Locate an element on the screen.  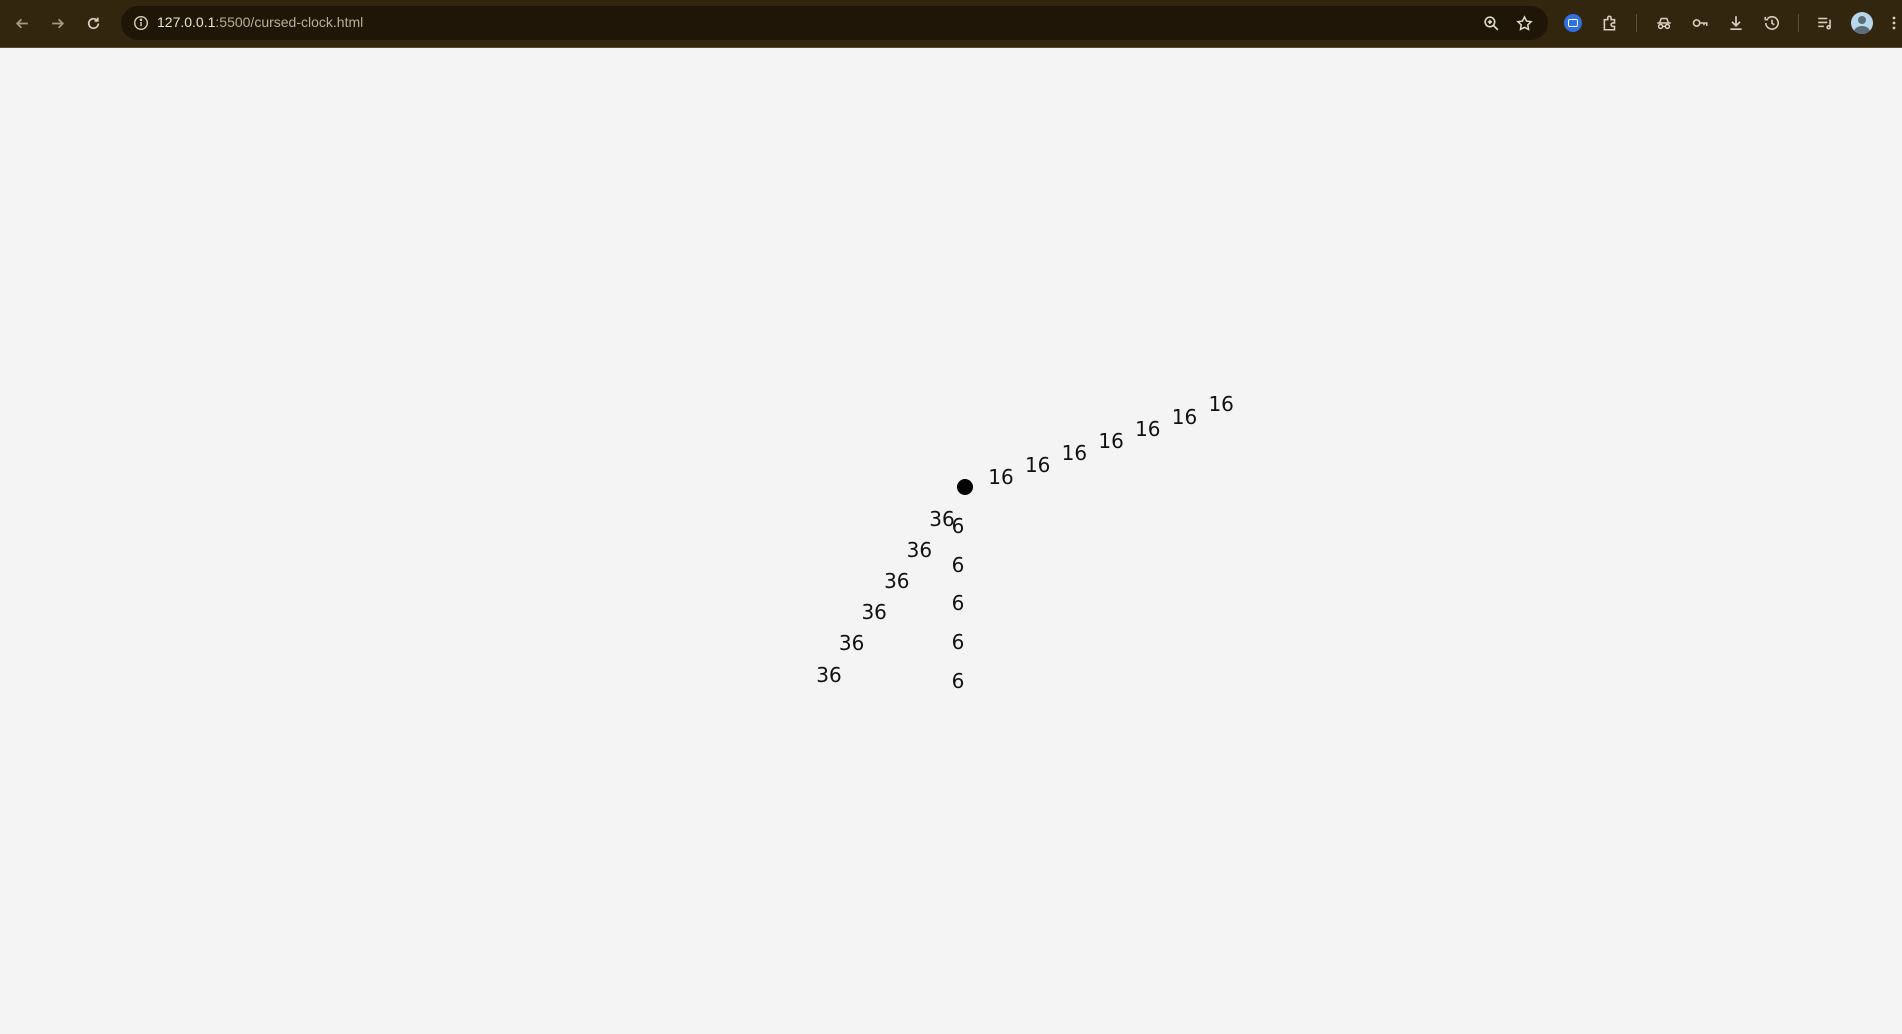
url-text: 127.0.0.1:5500/cursed-clock.html is located at coordinates (260, 22).